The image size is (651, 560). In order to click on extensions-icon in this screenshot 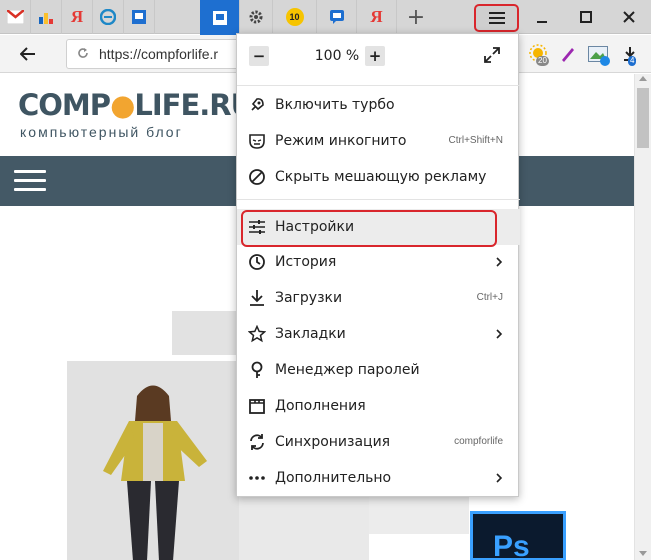, I will do `click(257, 406)`.